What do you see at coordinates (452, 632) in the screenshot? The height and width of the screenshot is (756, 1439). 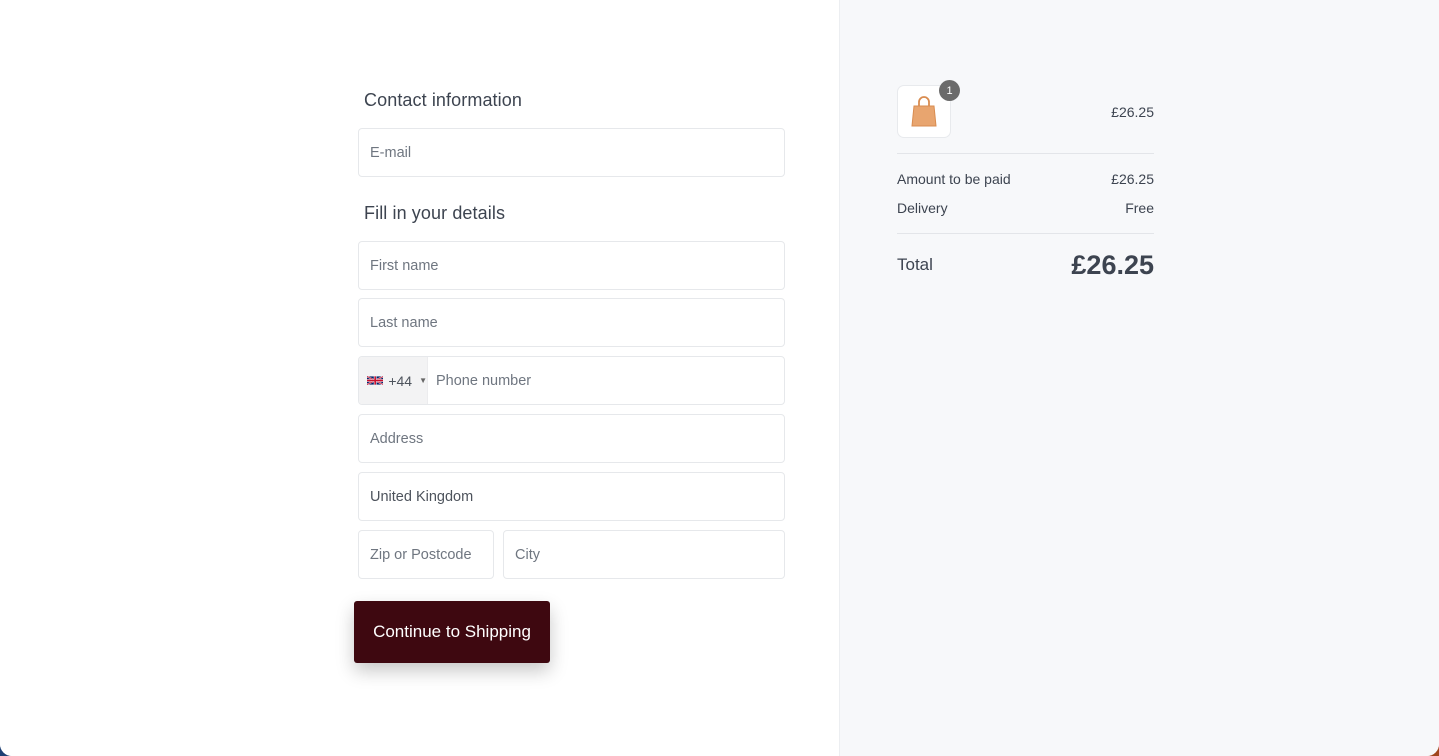 I see `continue-to-shipping-button: Continue to Shipping` at bounding box center [452, 632].